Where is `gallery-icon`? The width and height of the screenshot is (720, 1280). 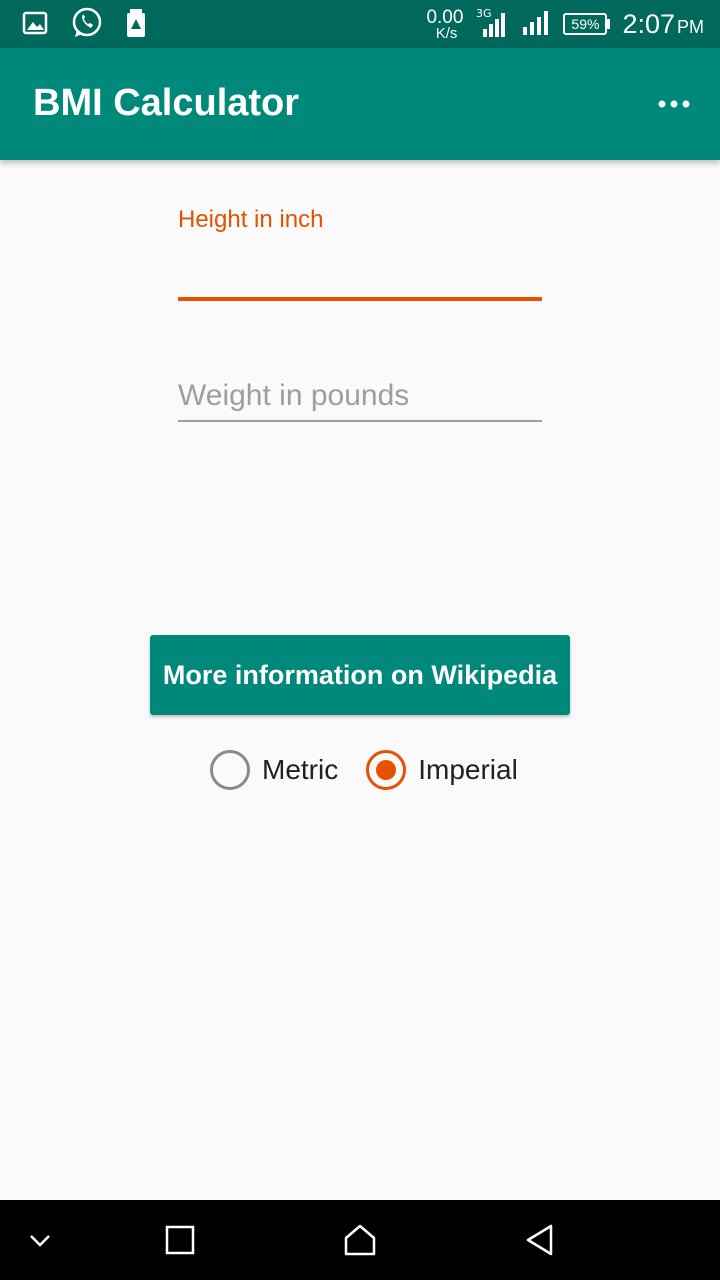
gallery-icon is located at coordinates (35, 25).